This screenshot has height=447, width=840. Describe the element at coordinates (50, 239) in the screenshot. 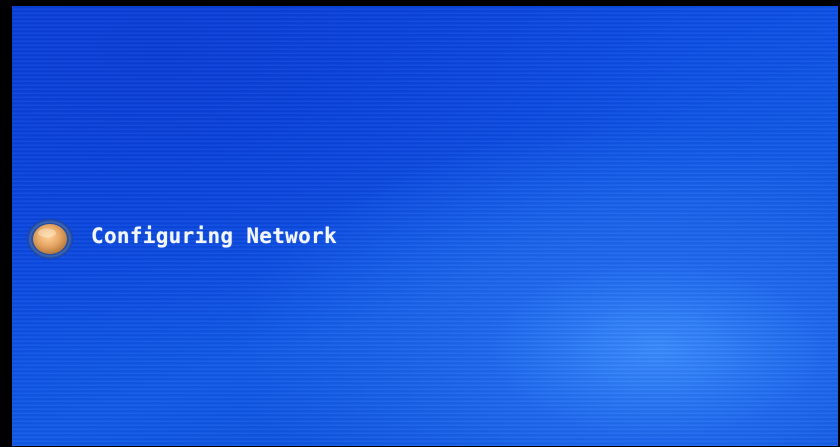

I see `progress-orb-icon` at that location.